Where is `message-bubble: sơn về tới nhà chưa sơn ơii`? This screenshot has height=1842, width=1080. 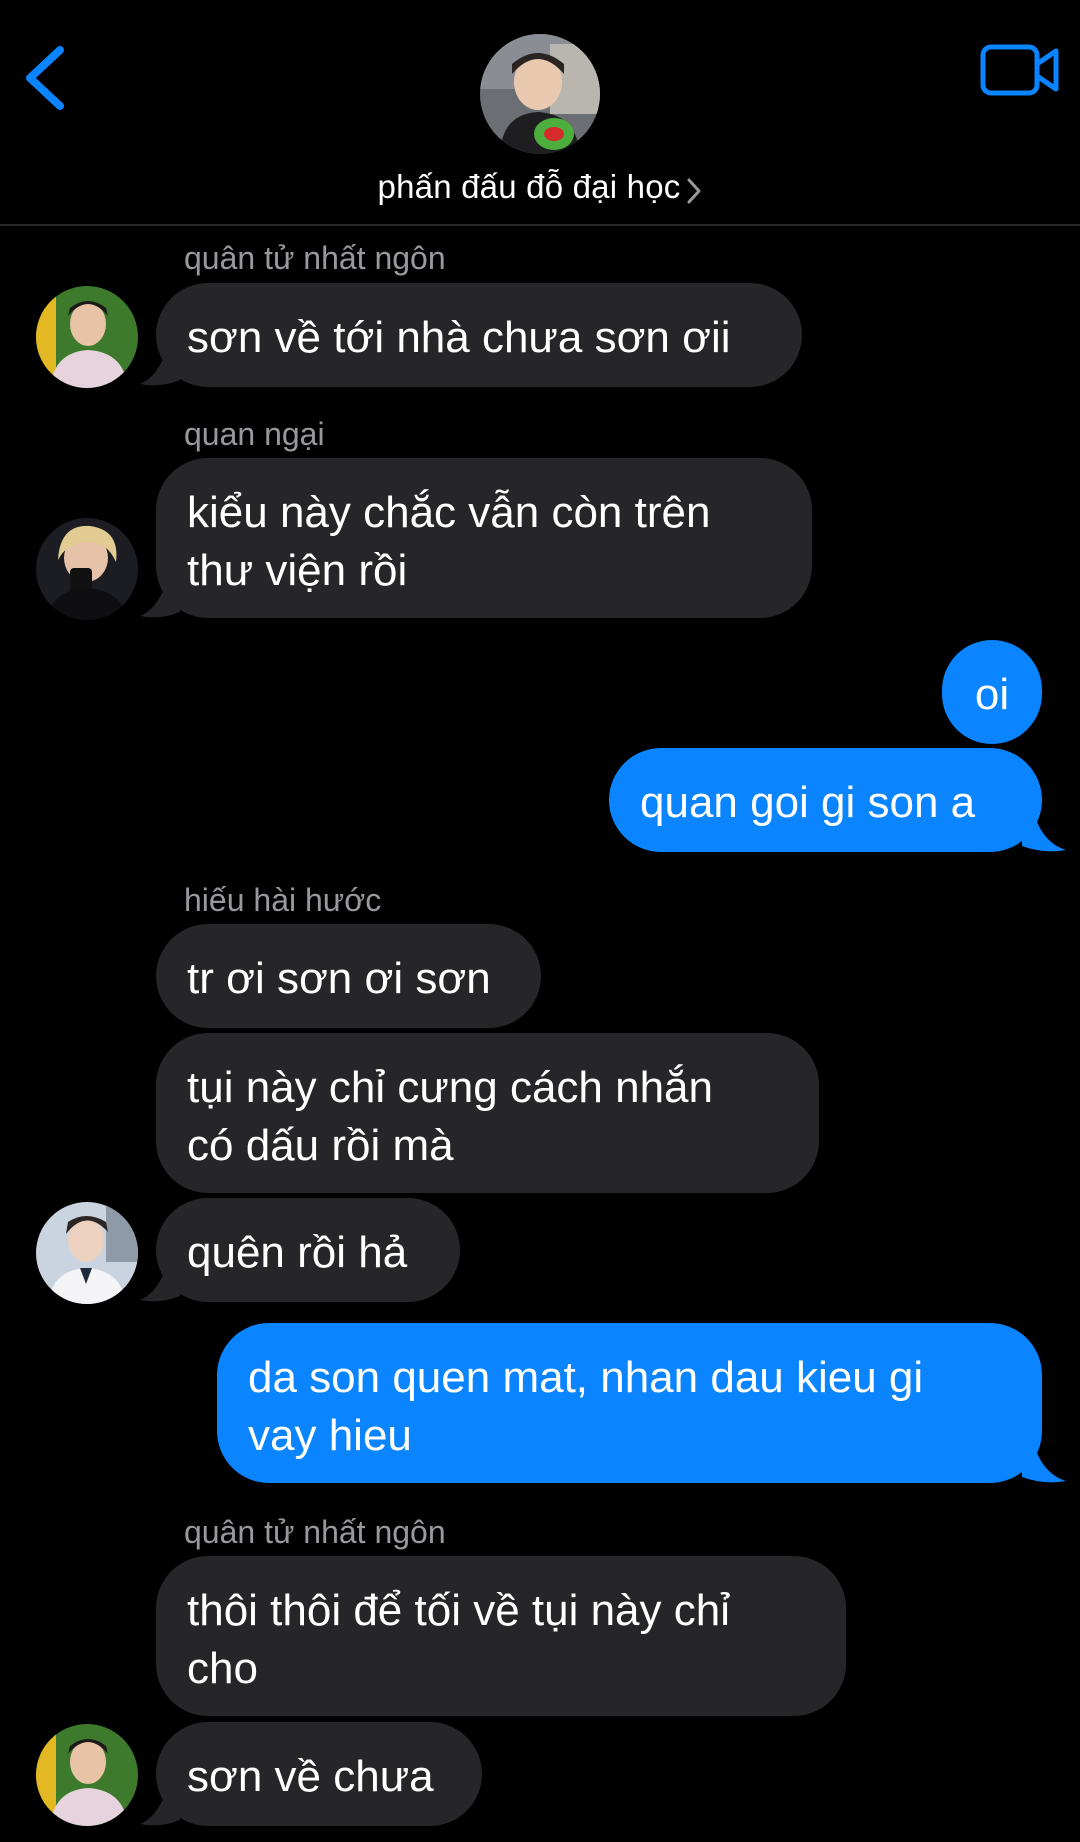
message-bubble: sơn về tới nhà chưa sơn ơii is located at coordinates (479, 335).